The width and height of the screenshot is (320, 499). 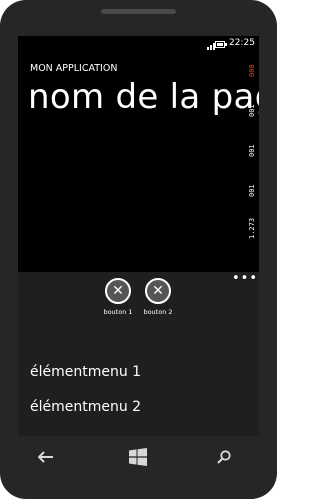 I want to click on counter-value: 1.273, so click(x=252, y=228).